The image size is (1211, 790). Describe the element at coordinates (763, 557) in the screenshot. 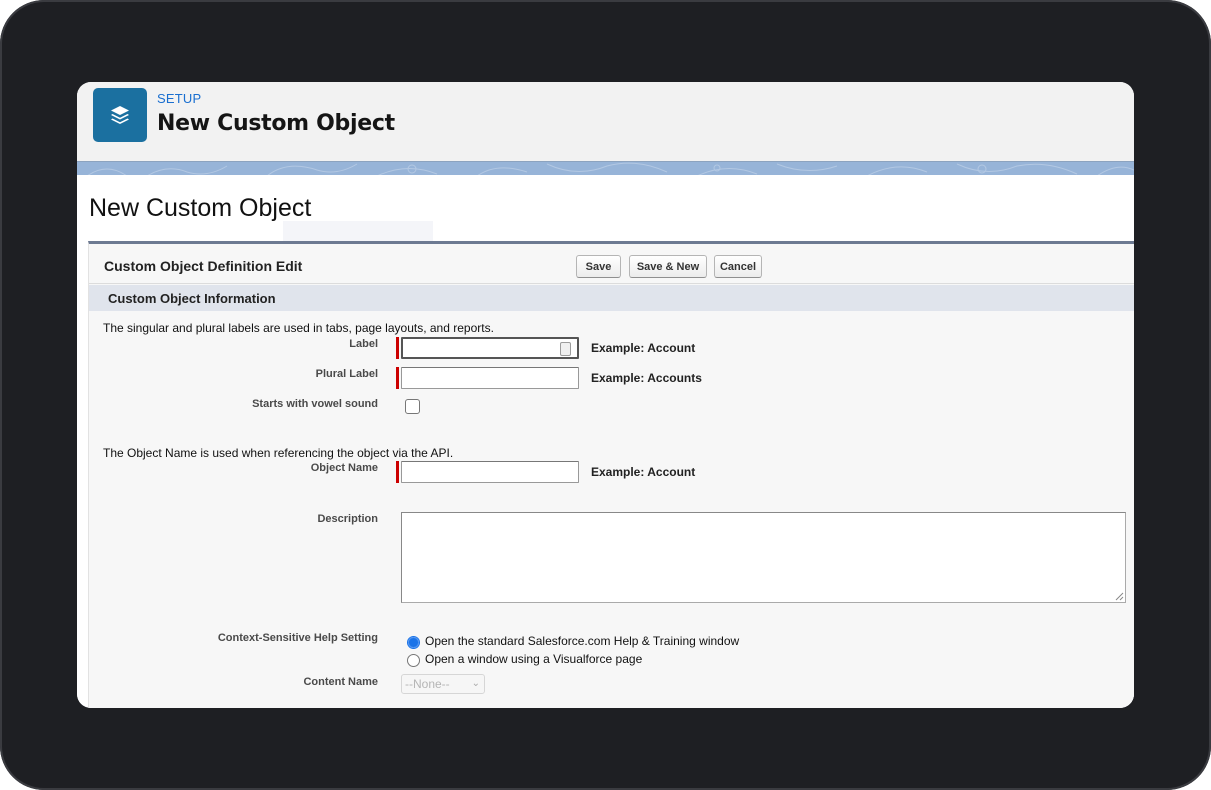

I see `description-textarea` at that location.